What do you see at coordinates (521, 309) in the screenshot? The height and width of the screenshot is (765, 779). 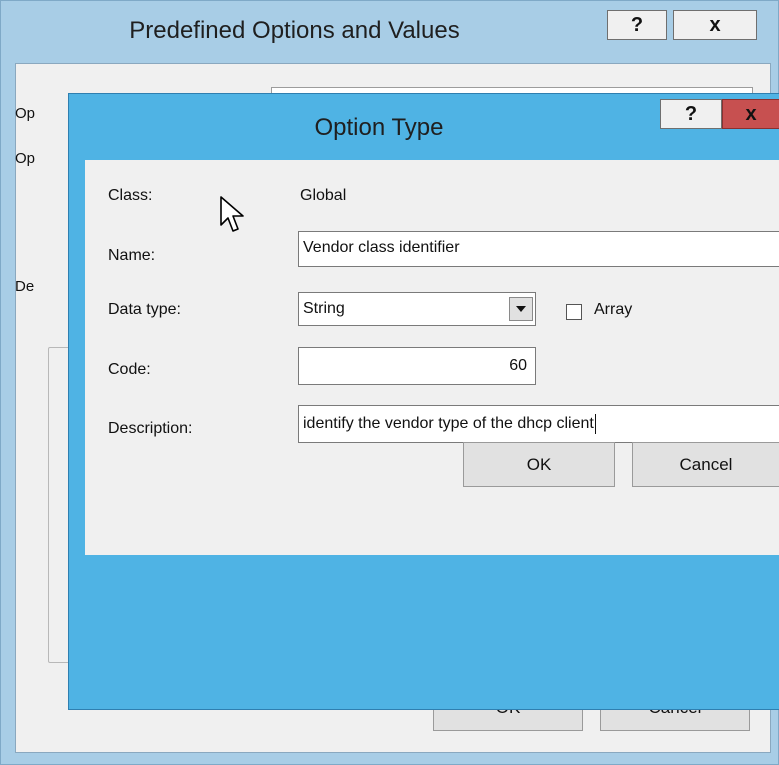 I see `chevron-down-icon` at bounding box center [521, 309].